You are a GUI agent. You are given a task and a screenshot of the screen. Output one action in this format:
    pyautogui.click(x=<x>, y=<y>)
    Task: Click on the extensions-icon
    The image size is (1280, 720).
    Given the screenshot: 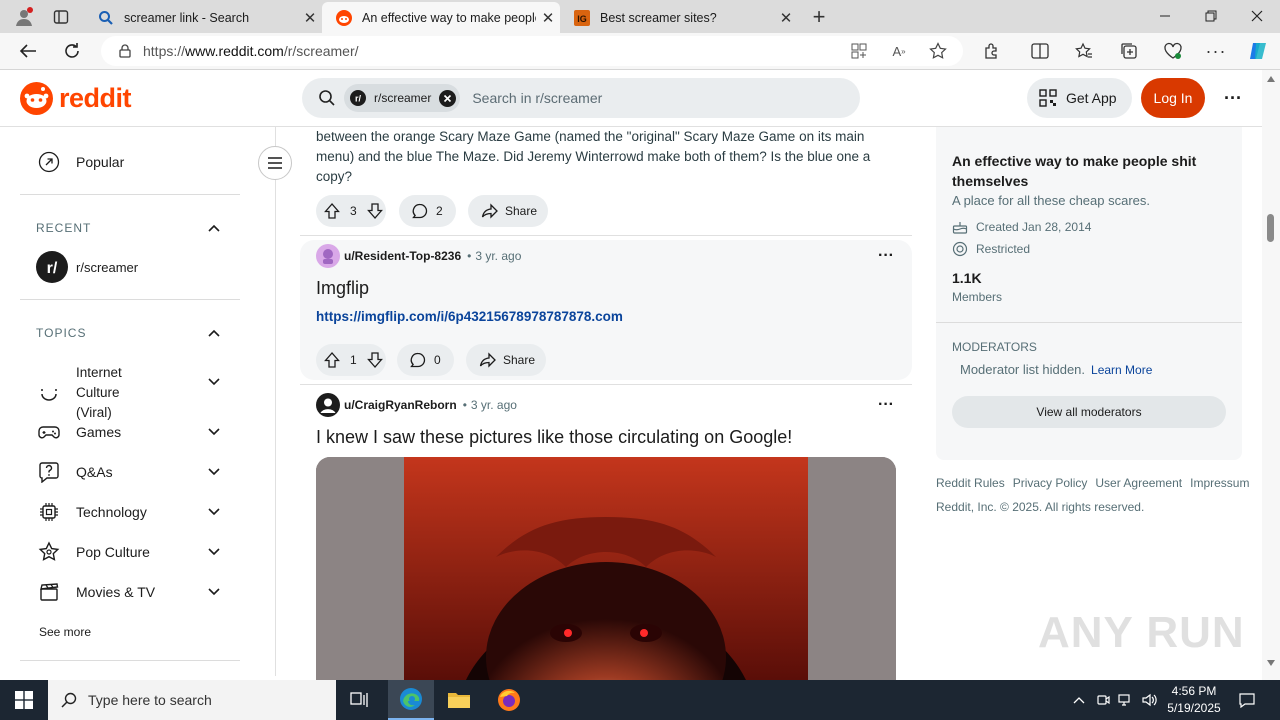 What is the action you would take?
    pyautogui.click(x=992, y=51)
    